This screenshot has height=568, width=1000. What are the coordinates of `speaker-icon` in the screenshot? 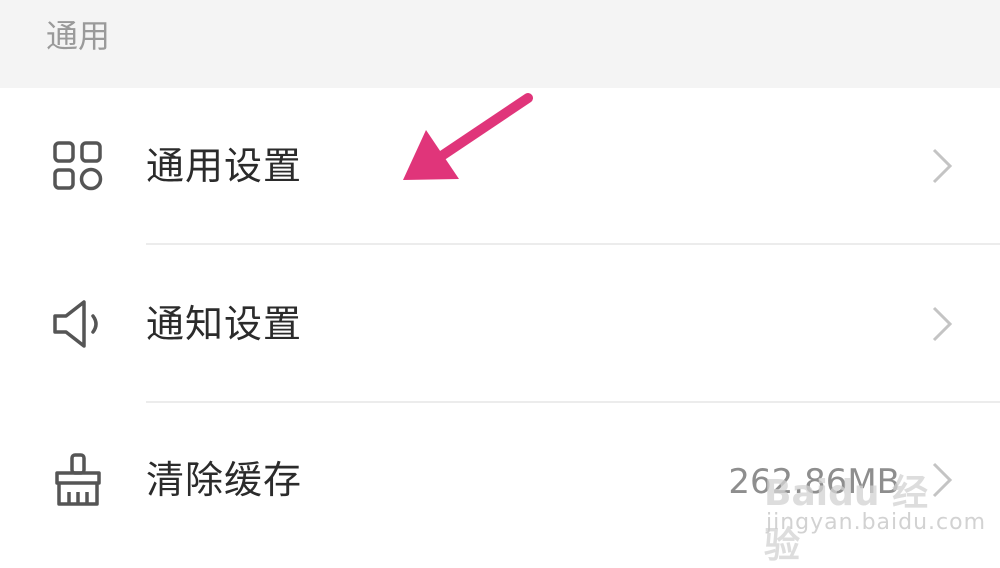 It's located at (78, 324).